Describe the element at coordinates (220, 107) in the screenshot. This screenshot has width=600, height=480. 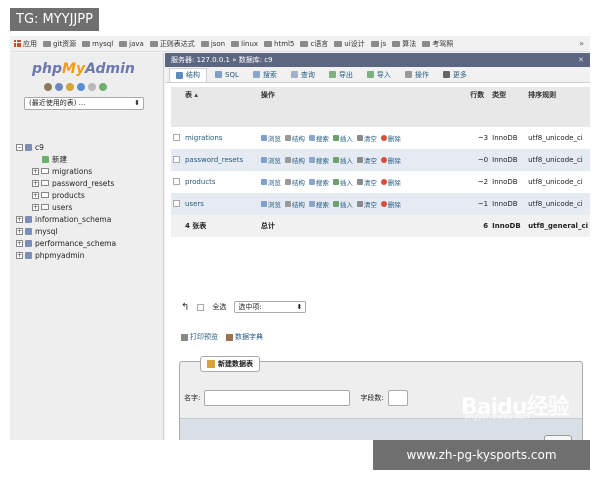
I see `header-table: 表 ▴` at that location.